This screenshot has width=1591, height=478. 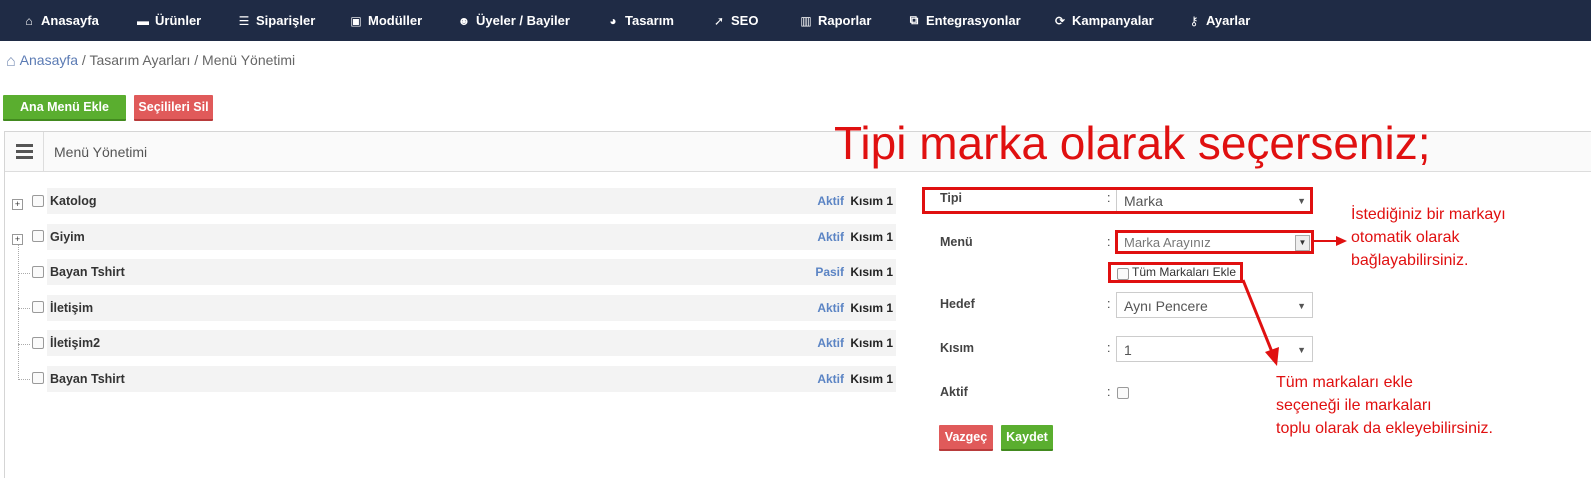 What do you see at coordinates (1405, 237) in the screenshot?
I see `annotation-line: otomatik olarak` at bounding box center [1405, 237].